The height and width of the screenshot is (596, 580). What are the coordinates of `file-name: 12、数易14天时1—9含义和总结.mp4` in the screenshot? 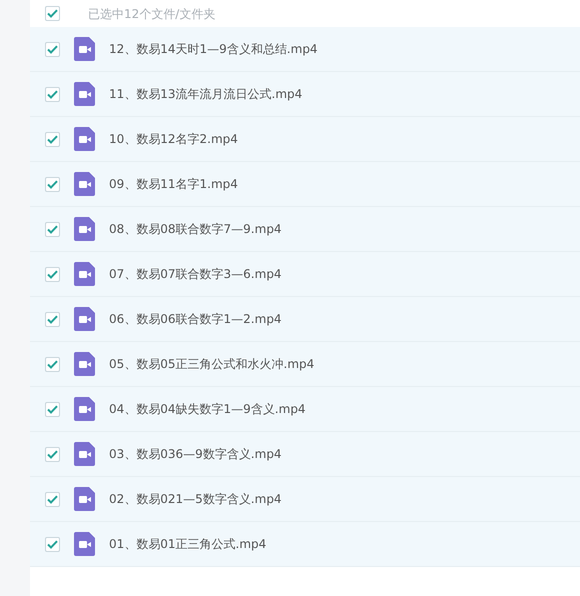 It's located at (213, 49).